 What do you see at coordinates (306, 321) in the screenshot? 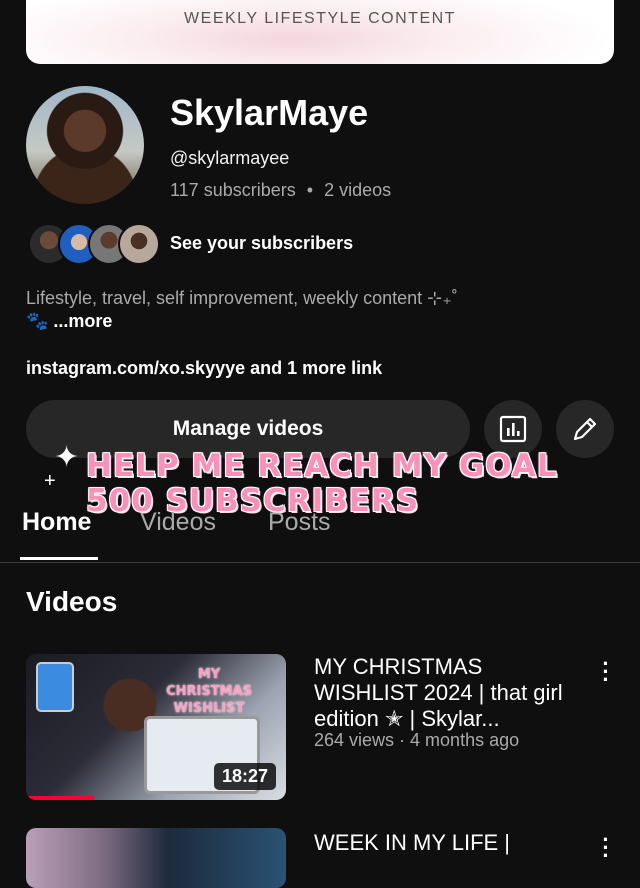
I see `description-more-link: 🐾 ...more` at bounding box center [306, 321].